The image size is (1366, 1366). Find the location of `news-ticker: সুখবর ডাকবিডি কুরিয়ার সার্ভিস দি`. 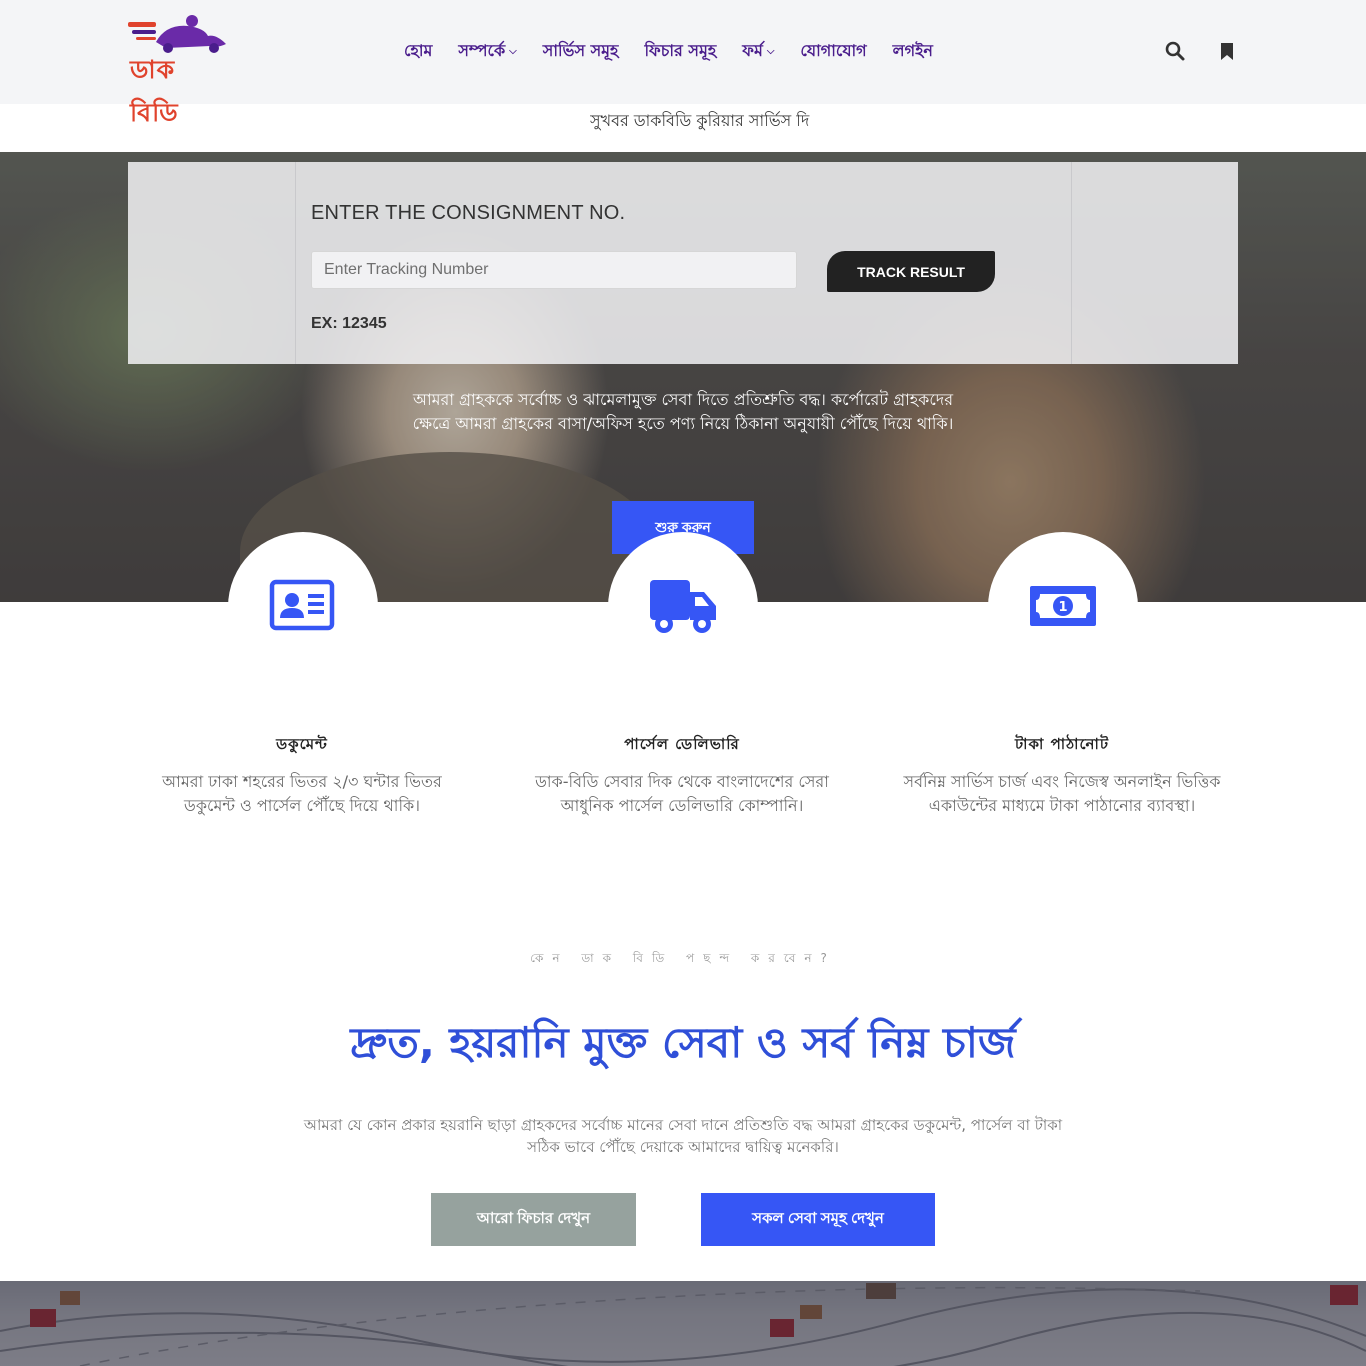

news-ticker: সুখবর ডাকবিডি কুরিয়ার সার্ভিস দি is located at coordinates (683, 128).